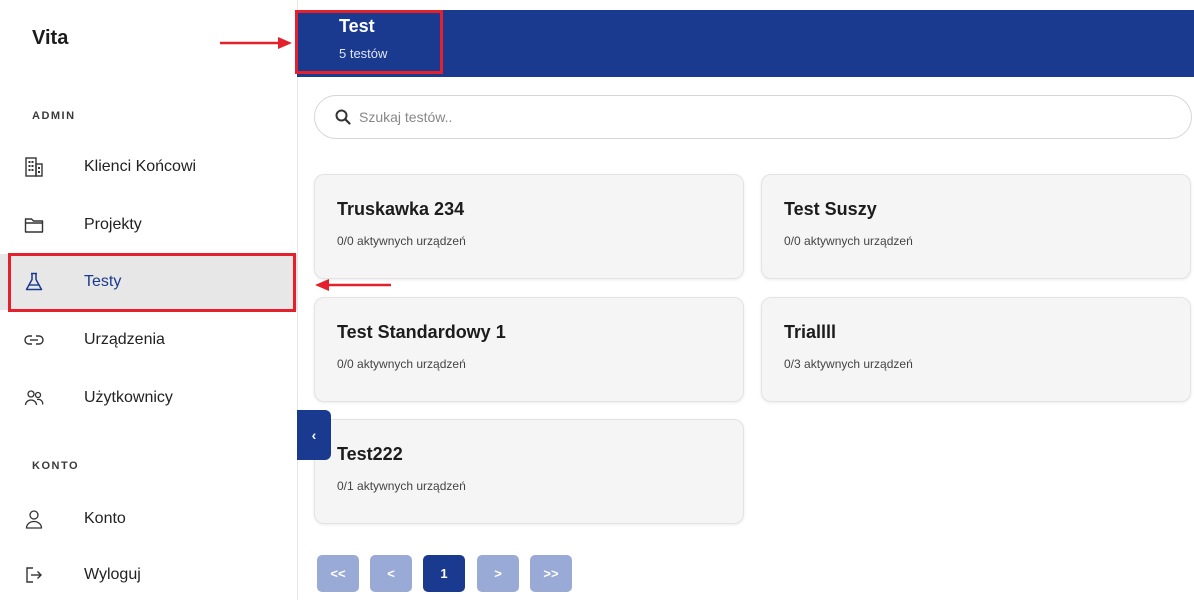 The image size is (1194, 600). I want to click on test-card-title: Test Suszy, so click(830, 209).